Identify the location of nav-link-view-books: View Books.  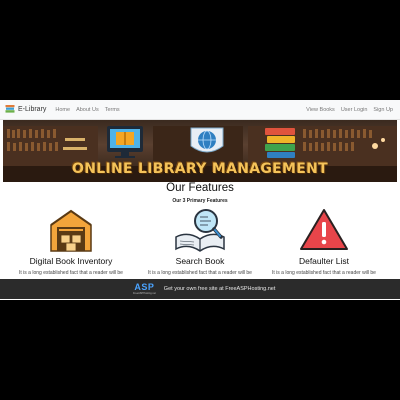
(320, 110).